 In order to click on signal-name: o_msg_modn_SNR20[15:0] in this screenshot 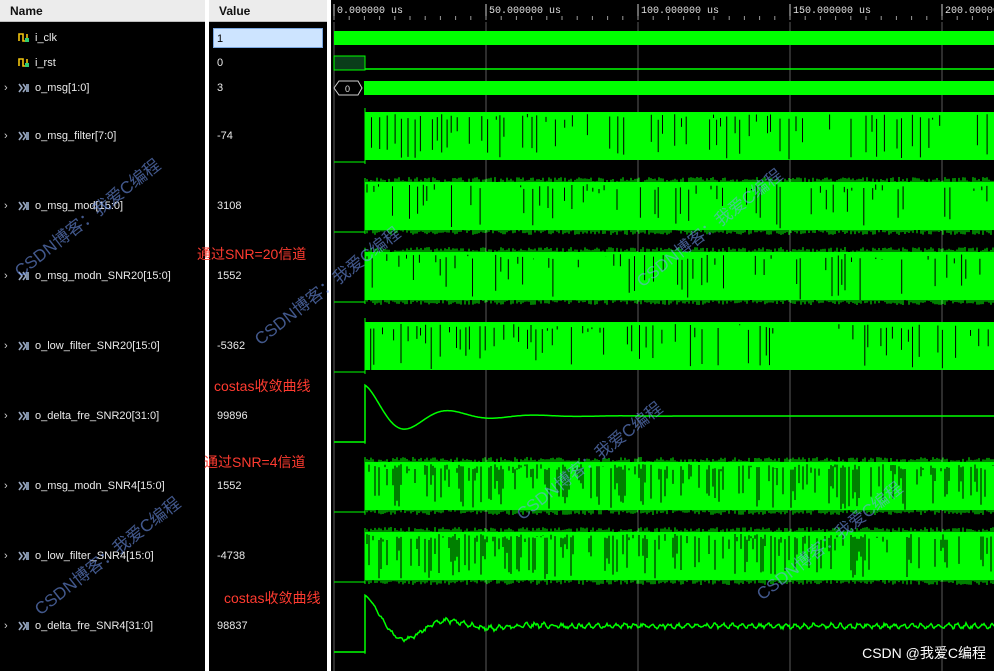, I will do `click(103, 276)`.